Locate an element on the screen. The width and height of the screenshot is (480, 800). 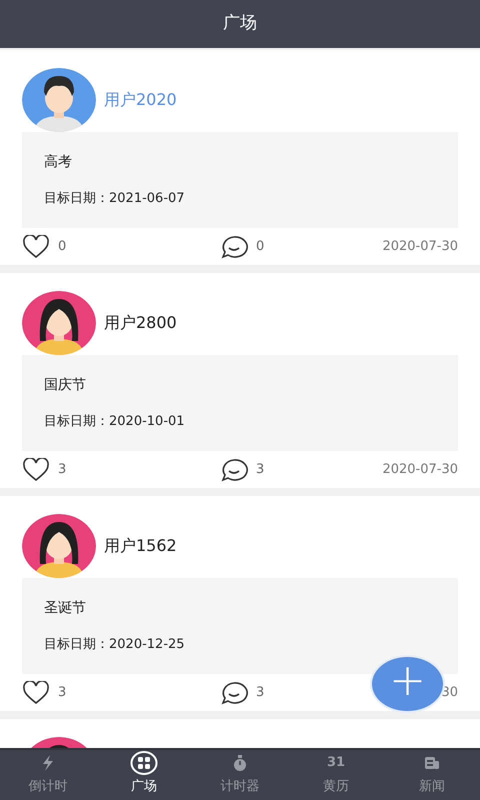
target-date: 目标日期：2021-06-07 is located at coordinates (114, 199).